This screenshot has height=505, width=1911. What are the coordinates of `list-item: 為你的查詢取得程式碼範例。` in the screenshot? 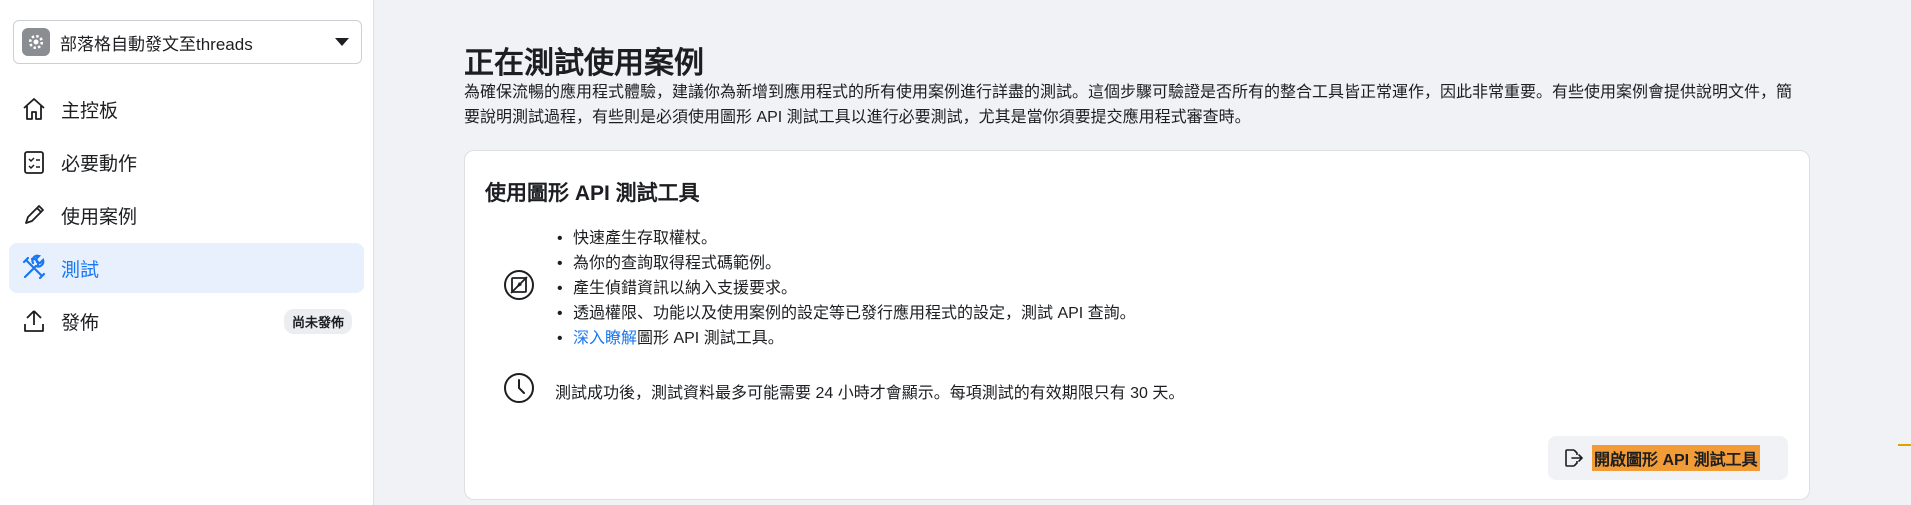 It's located at (846, 263).